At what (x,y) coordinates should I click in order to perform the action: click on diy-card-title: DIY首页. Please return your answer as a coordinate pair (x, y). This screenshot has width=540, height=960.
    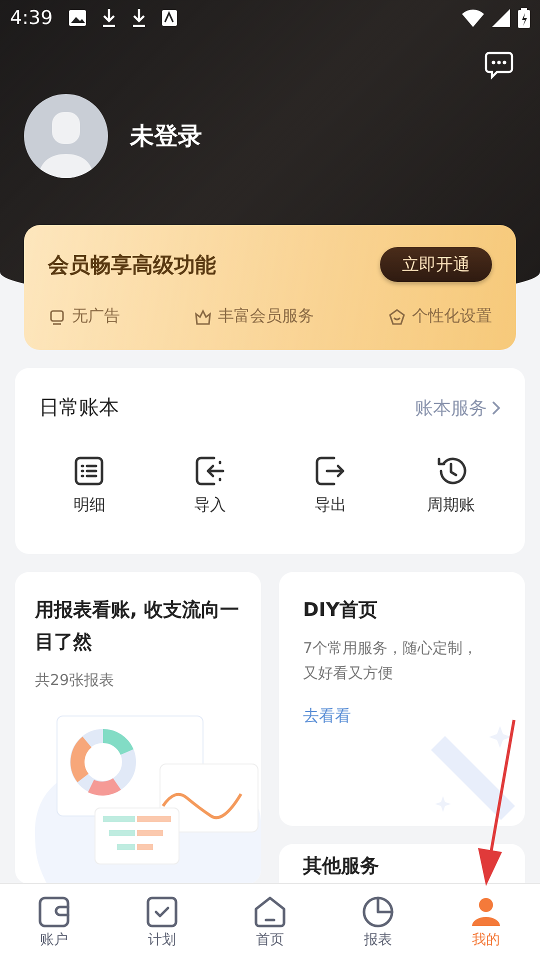
    Looking at the image, I should click on (341, 610).